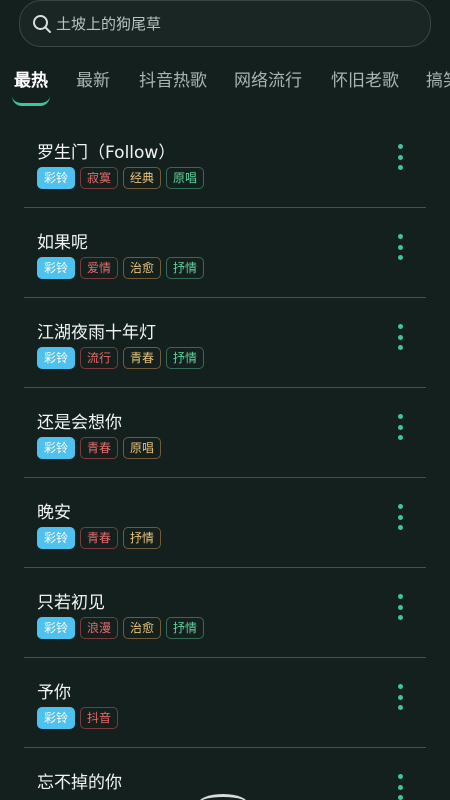  What do you see at coordinates (268, 78) in the screenshot?
I see `tab-internet-popular: 网络流行` at bounding box center [268, 78].